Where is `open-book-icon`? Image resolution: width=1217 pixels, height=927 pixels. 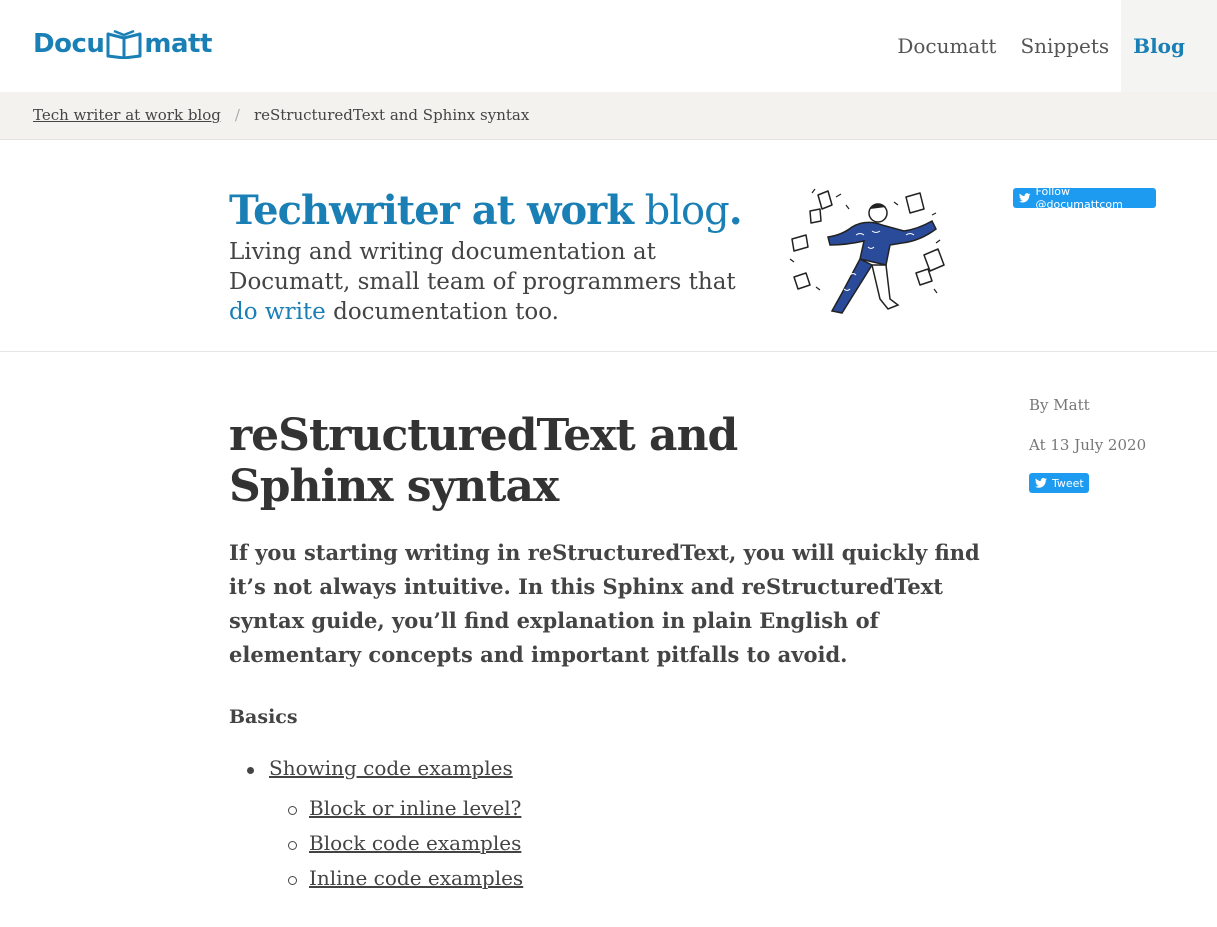 open-book-icon is located at coordinates (124, 44).